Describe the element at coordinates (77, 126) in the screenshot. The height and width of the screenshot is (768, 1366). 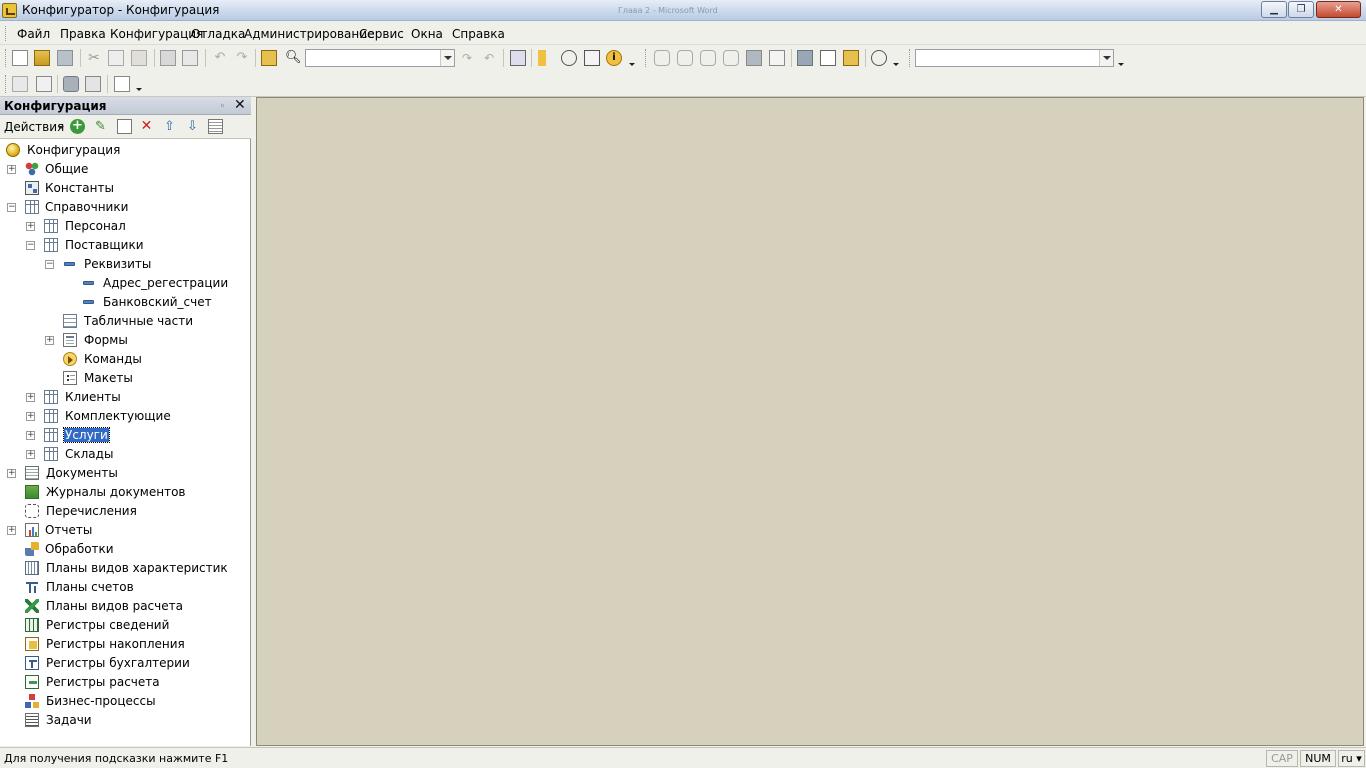
I see `add-icon: +` at that location.